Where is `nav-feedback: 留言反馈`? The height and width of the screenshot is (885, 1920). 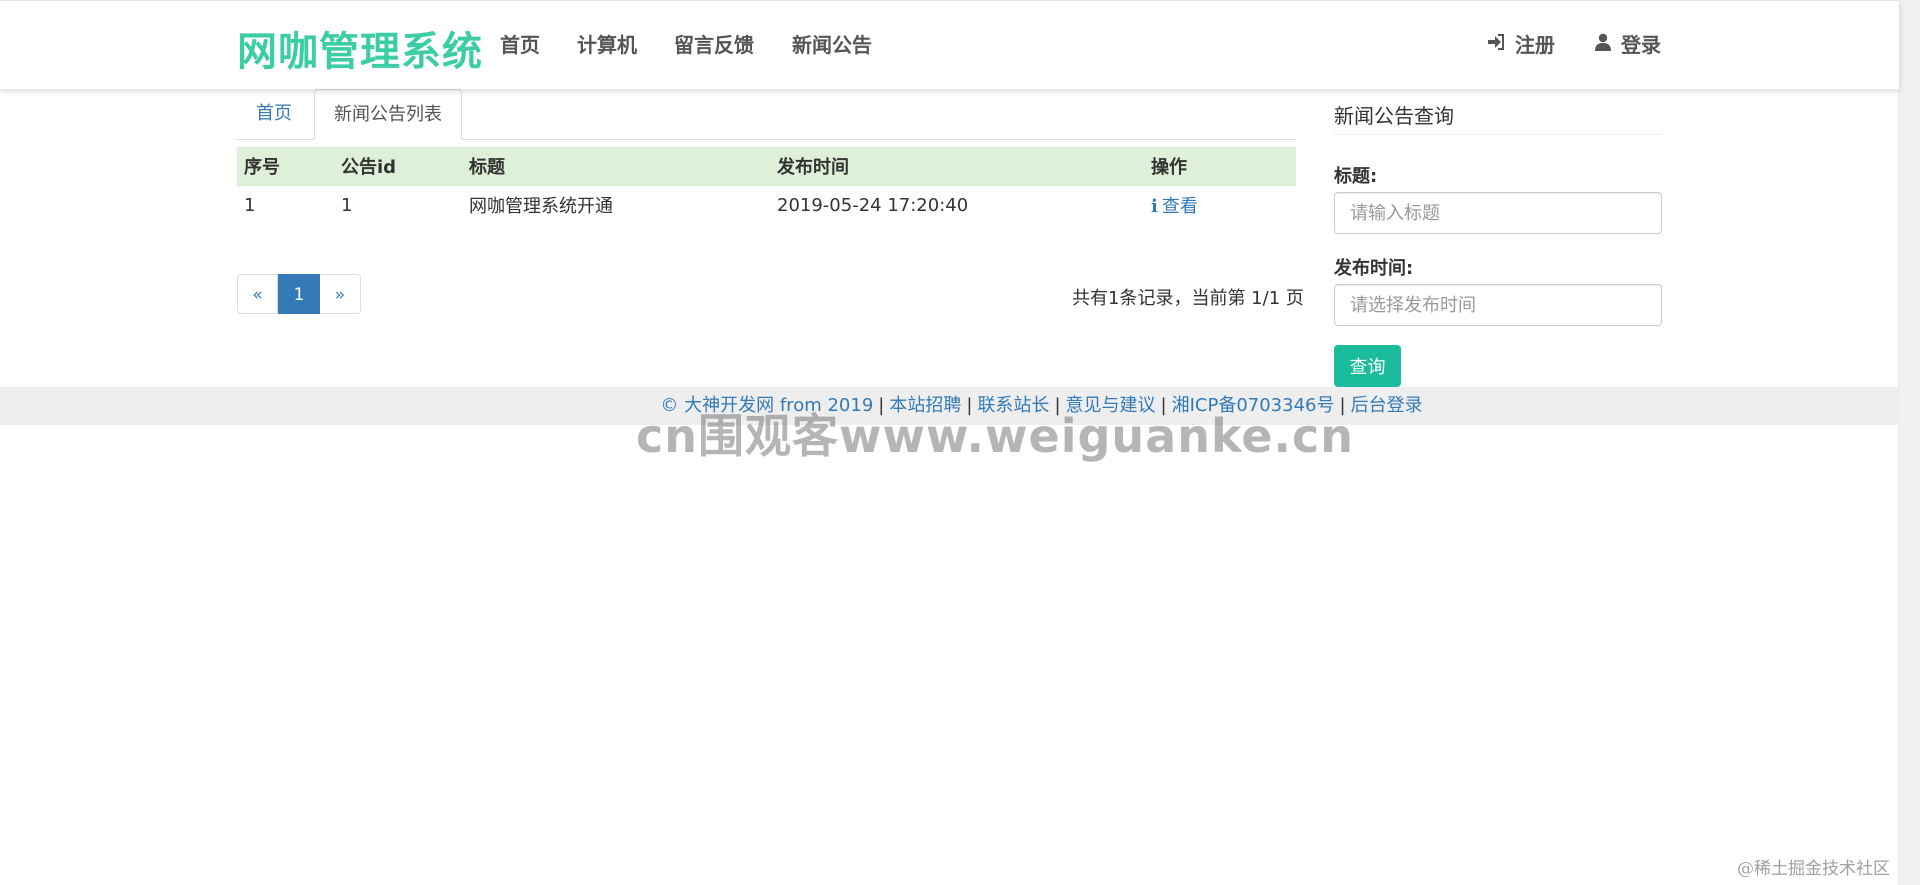 nav-feedback: 留言反馈 is located at coordinates (714, 43).